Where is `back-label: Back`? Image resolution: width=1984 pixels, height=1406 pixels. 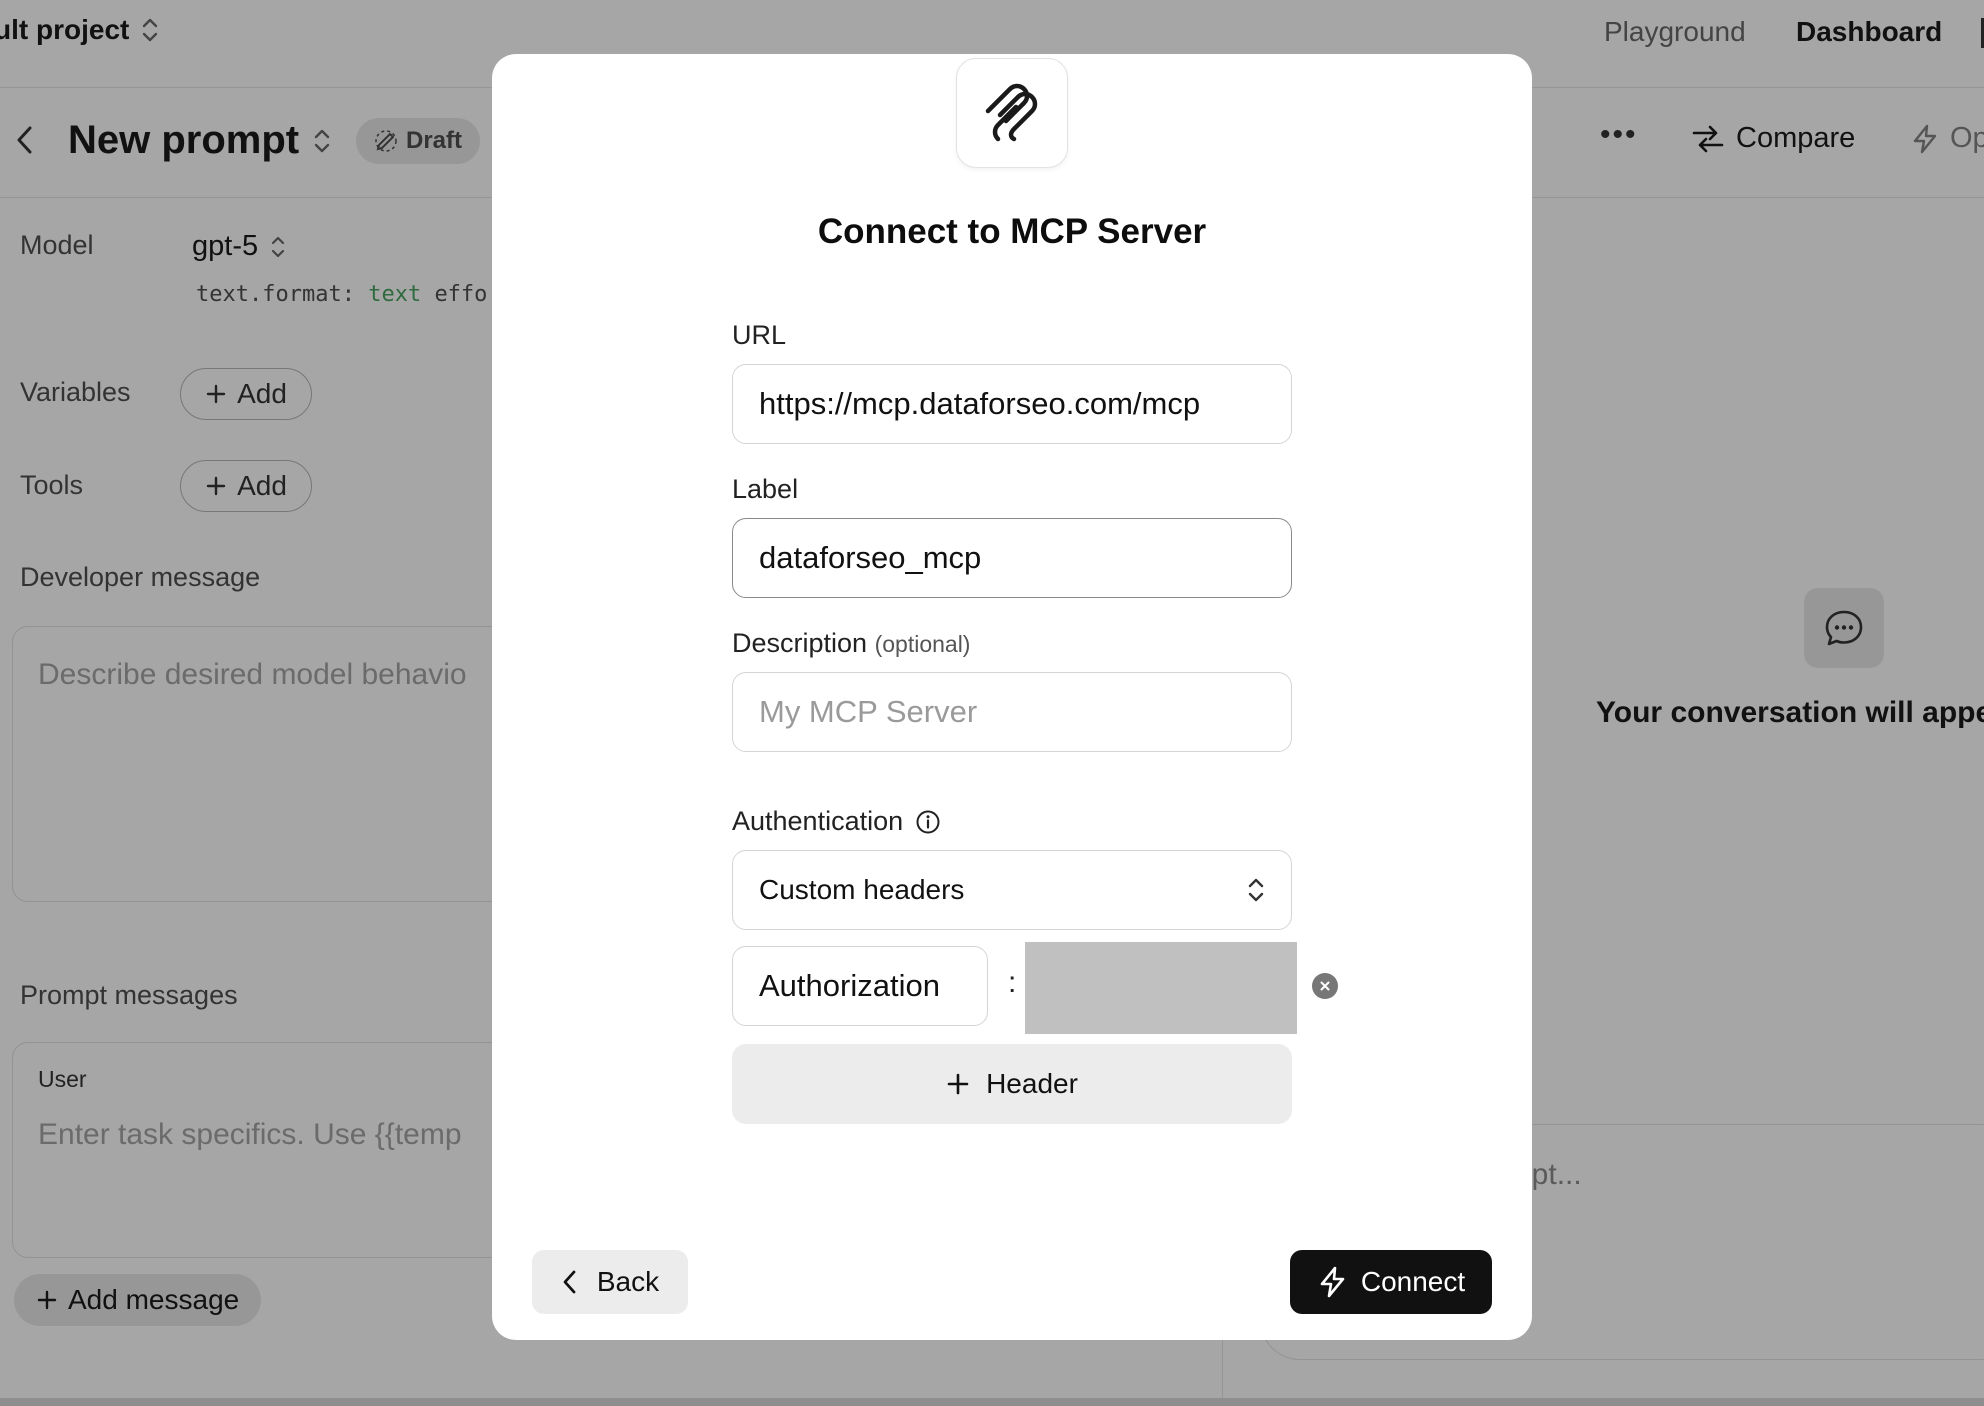
back-label: Back is located at coordinates (628, 1281).